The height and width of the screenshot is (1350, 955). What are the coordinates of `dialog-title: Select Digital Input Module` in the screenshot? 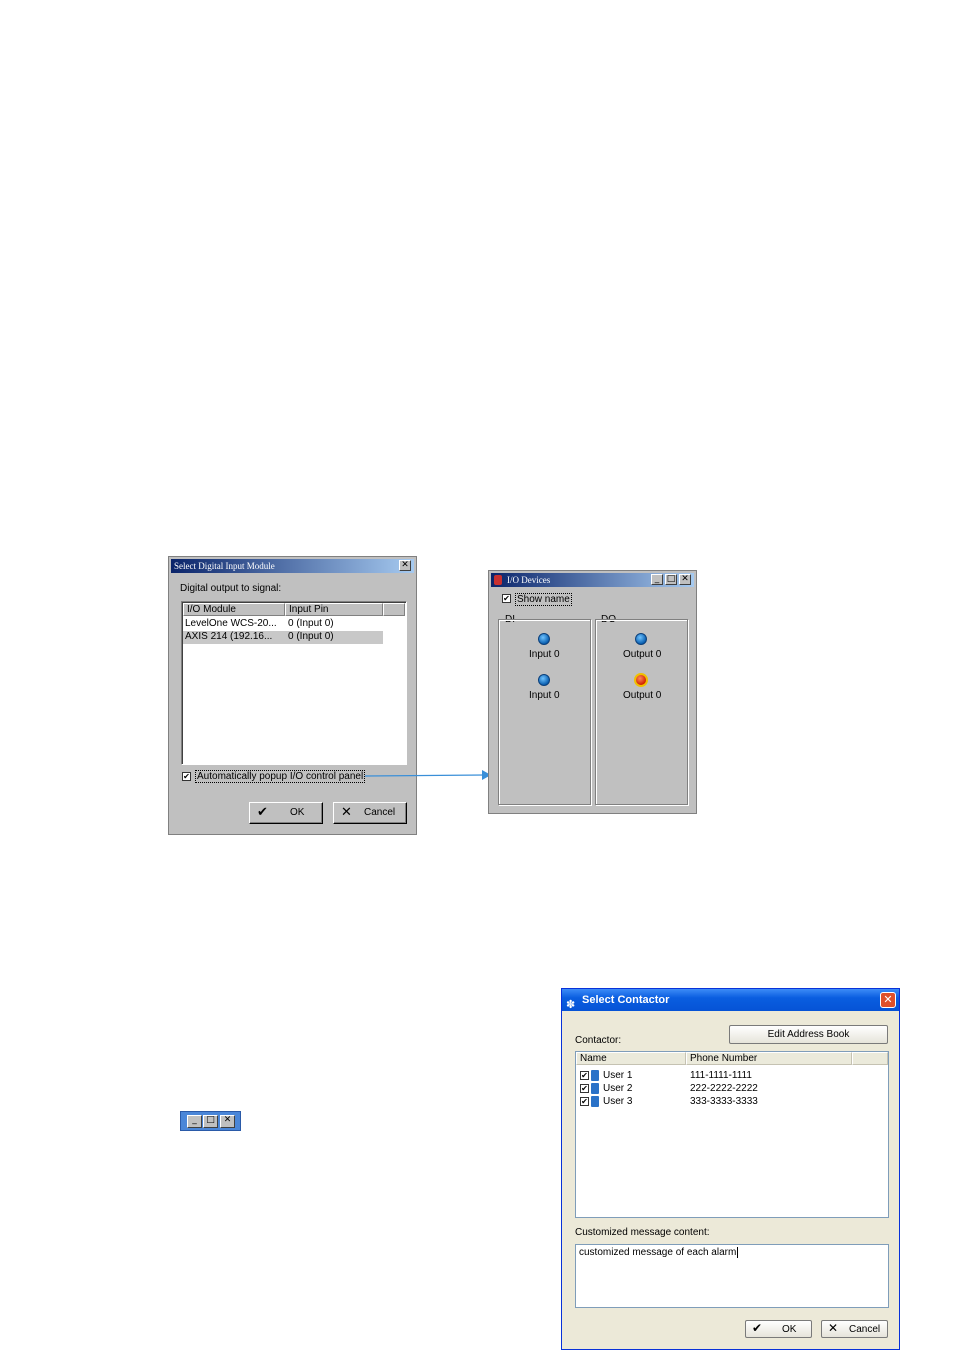 It's located at (224, 566).